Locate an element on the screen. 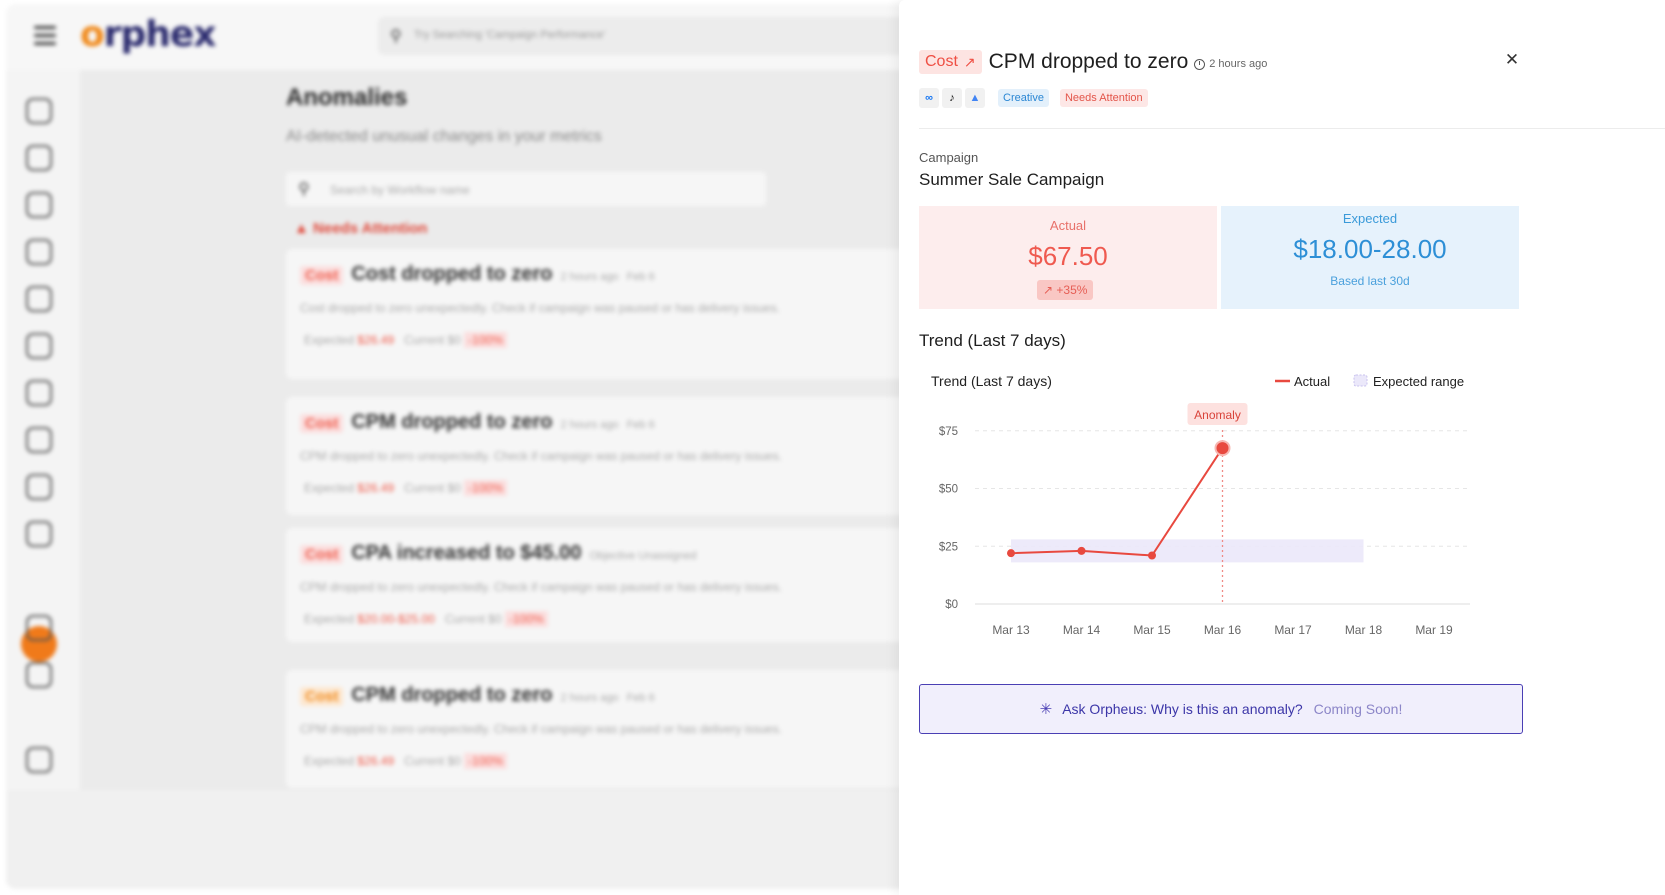  card-header: Cost CPM dropped to zero 2 hours ago Feb 6 is located at coordinates (477, 422).